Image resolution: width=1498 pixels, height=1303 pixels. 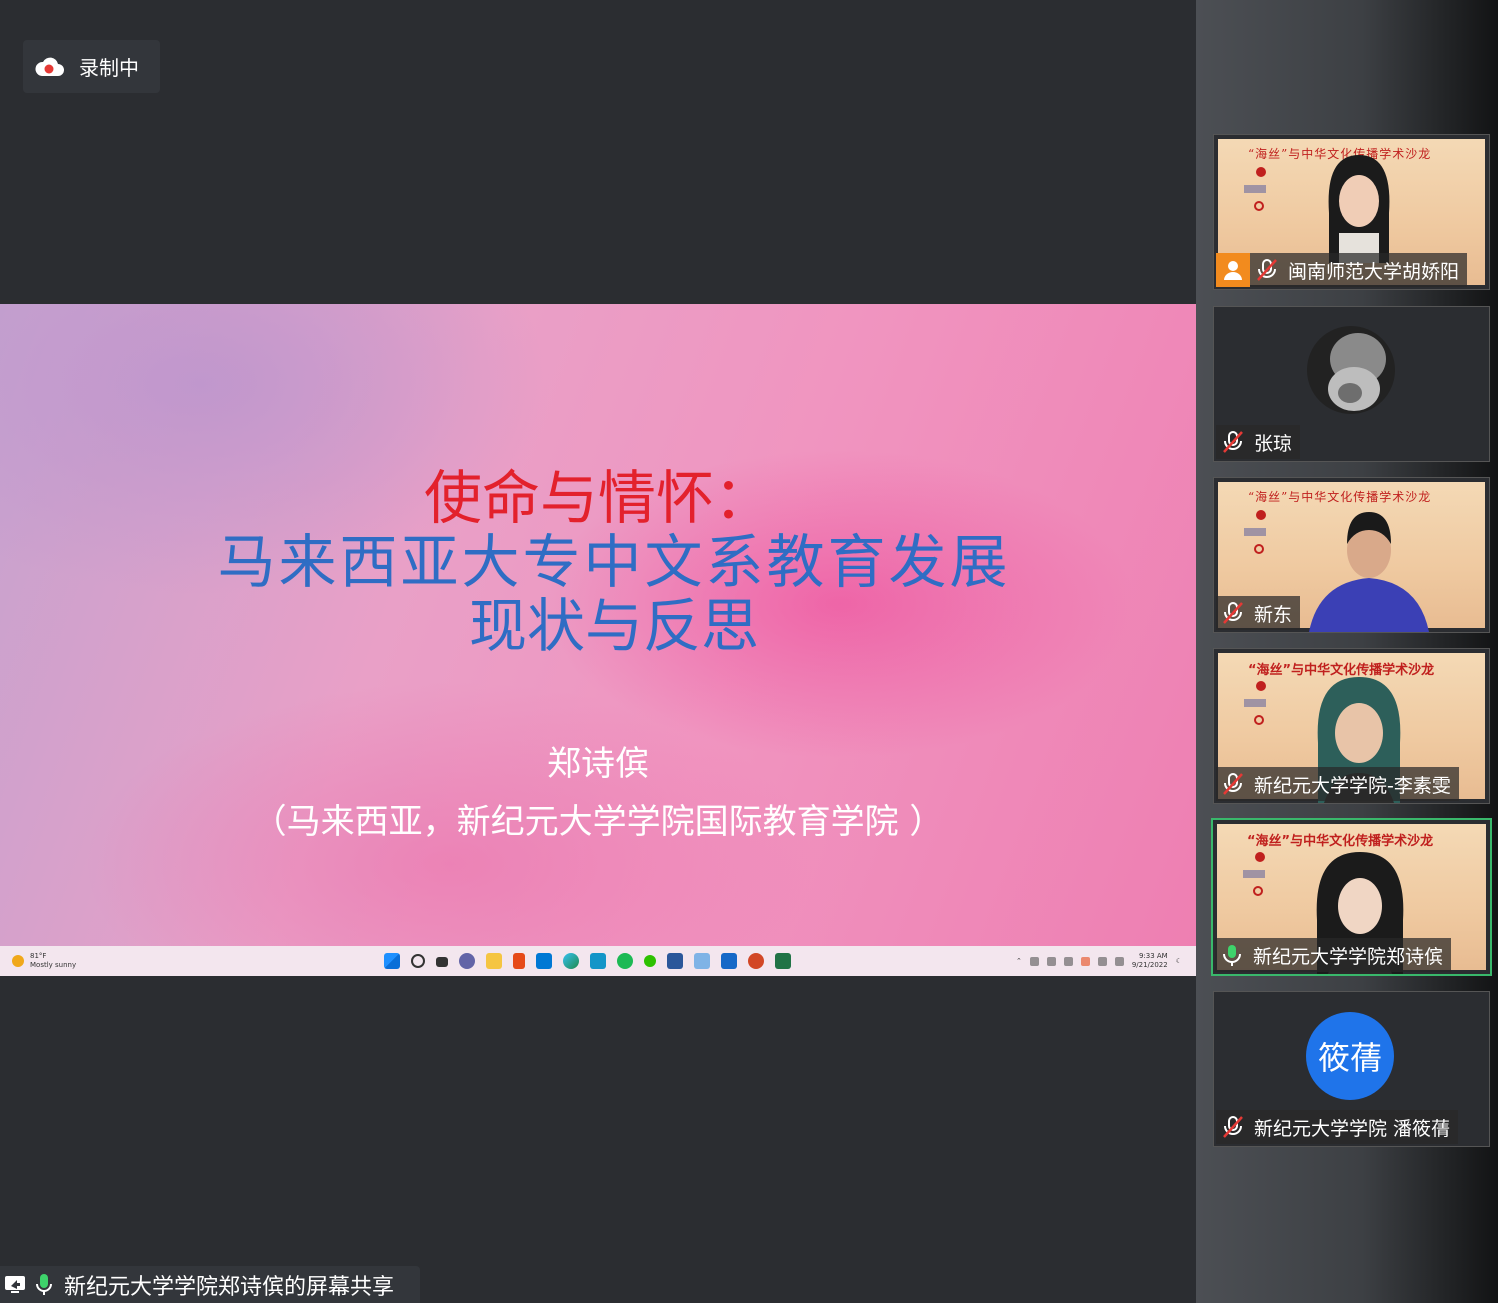 What do you see at coordinates (597, 498) in the screenshot?
I see `slide-title-red: 使命与情怀：` at bounding box center [597, 498].